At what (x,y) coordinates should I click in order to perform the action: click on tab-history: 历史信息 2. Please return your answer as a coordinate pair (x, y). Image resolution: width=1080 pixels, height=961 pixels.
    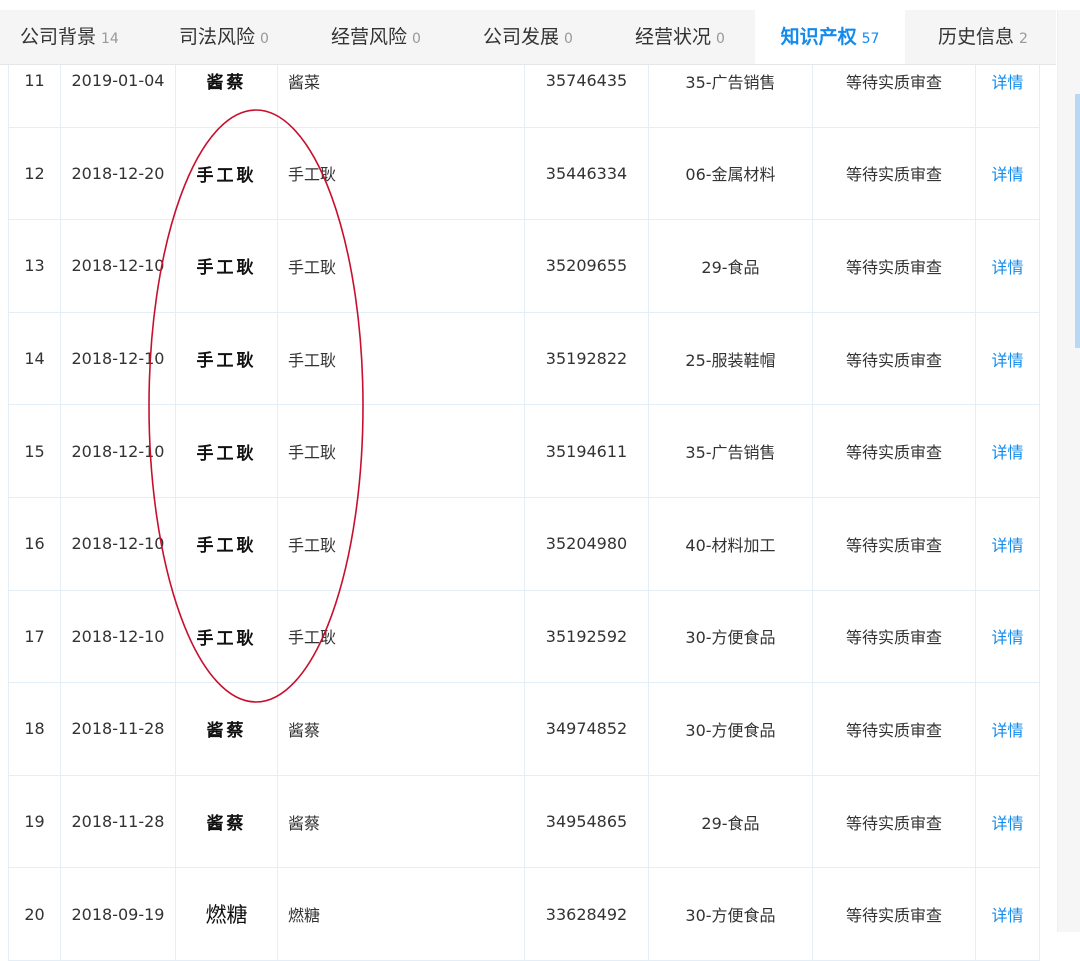
    Looking at the image, I should click on (983, 37).